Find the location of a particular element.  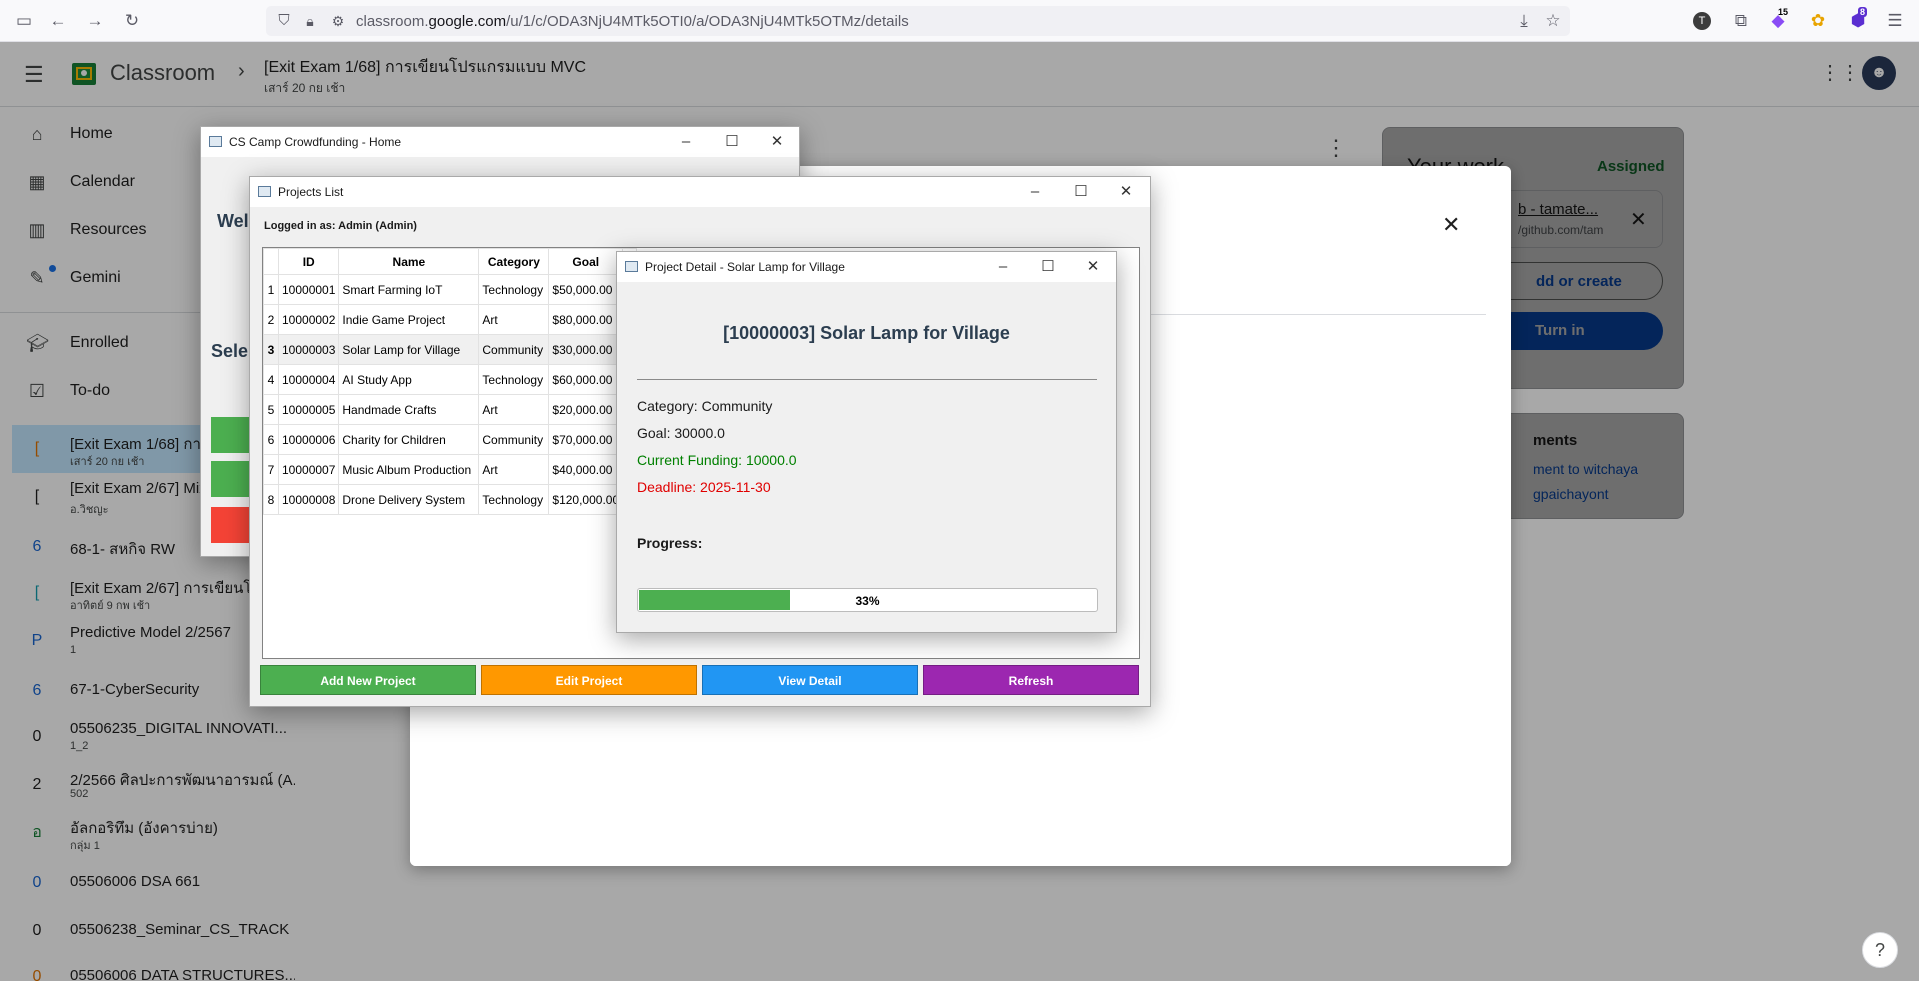

cell-name: Music Album Production is located at coordinates (409, 469).